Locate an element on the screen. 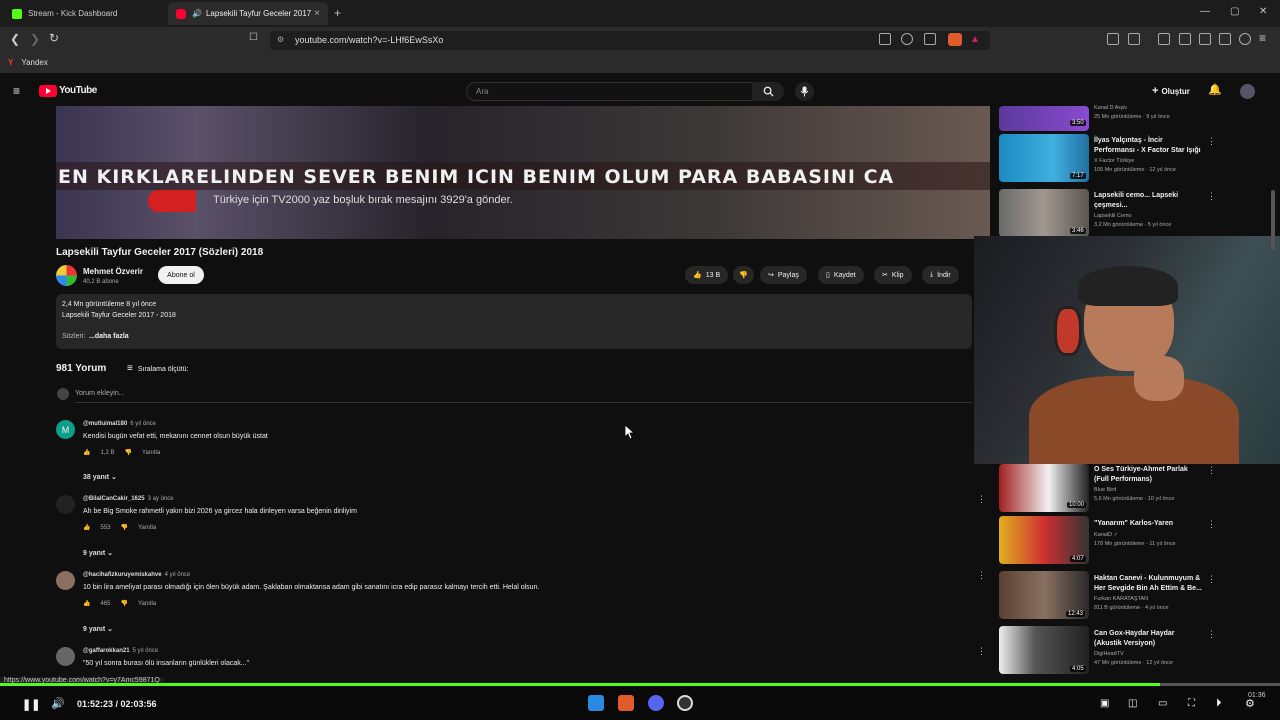 Image resolution: width=1280 pixels, height=720 pixels. youtube-logo-text: YouTube is located at coordinates (78, 90).